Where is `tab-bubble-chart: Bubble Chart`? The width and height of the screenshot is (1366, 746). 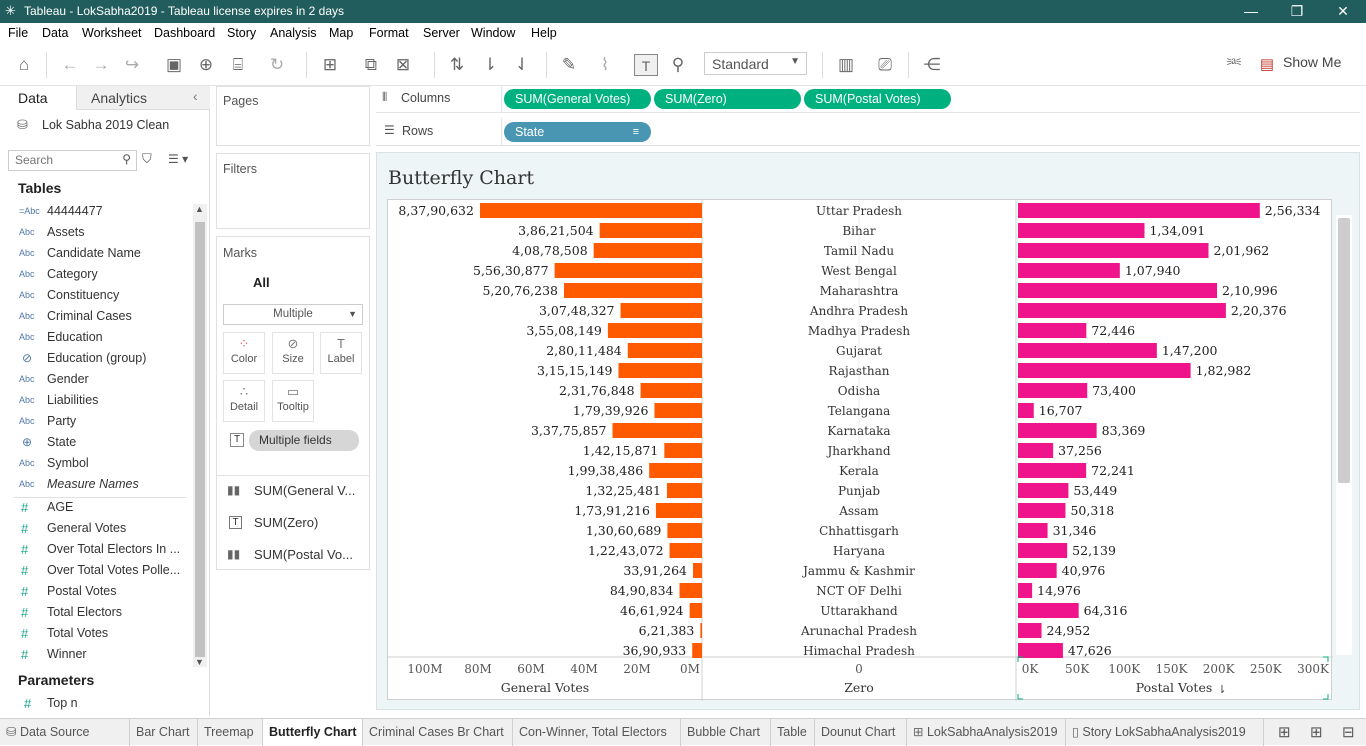
tab-bubble-chart: Bubble Chart is located at coordinates (726, 732).